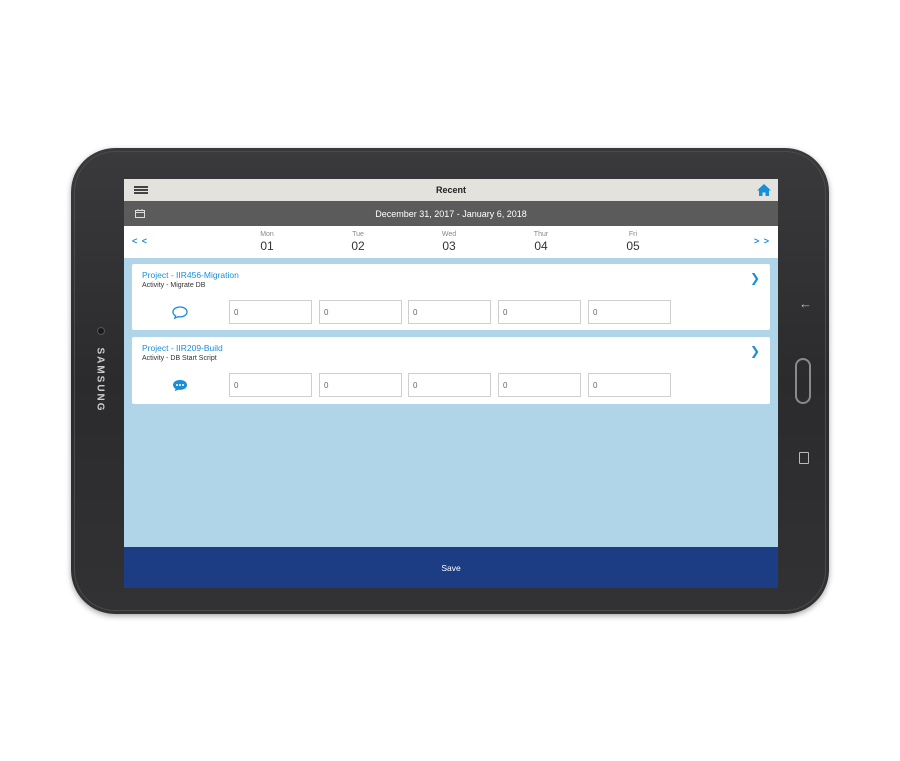  Describe the element at coordinates (762, 241) in the screenshot. I see `next-week-button: > >` at that location.